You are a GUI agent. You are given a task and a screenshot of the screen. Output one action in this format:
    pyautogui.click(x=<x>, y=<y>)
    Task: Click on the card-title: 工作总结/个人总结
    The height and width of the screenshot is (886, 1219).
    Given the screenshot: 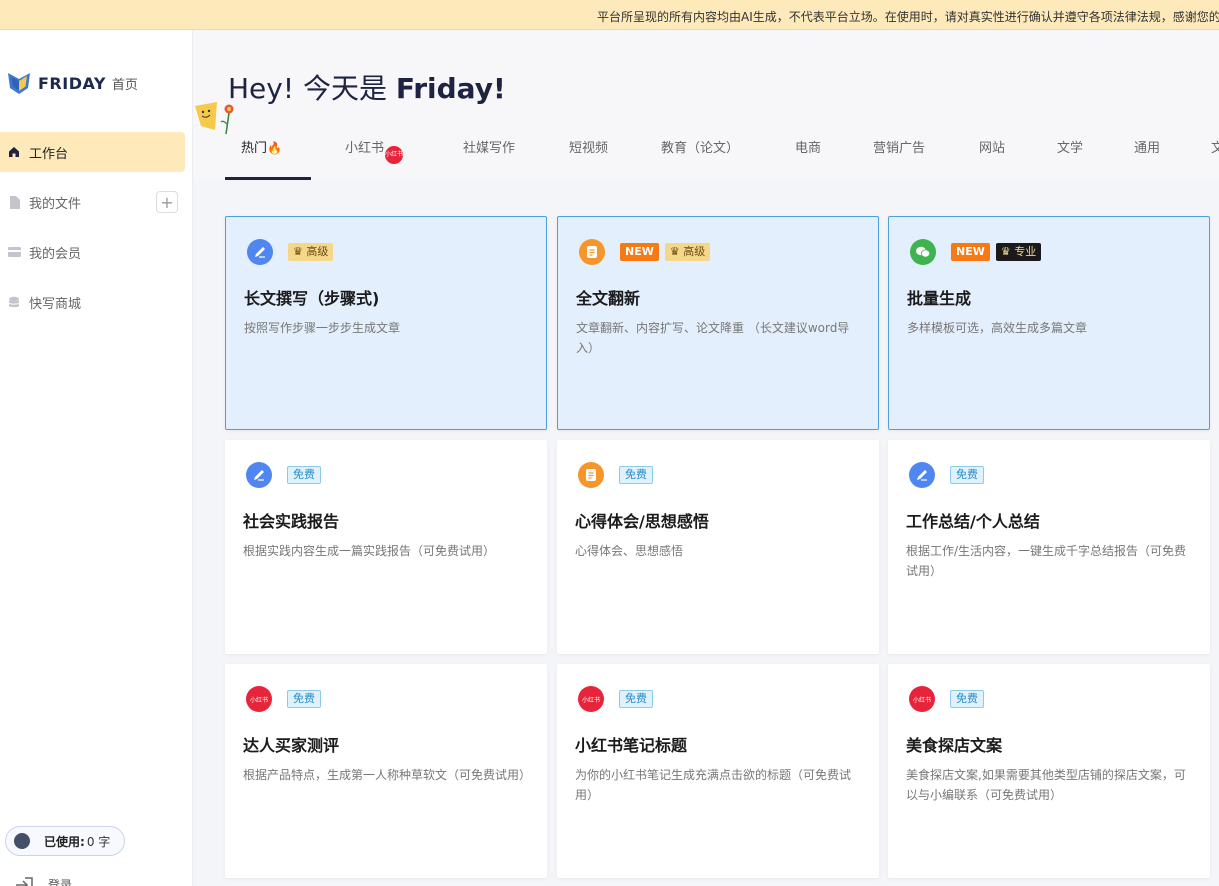 What is the action you would take?
    pyautogui.click(x=973, y=521)
    